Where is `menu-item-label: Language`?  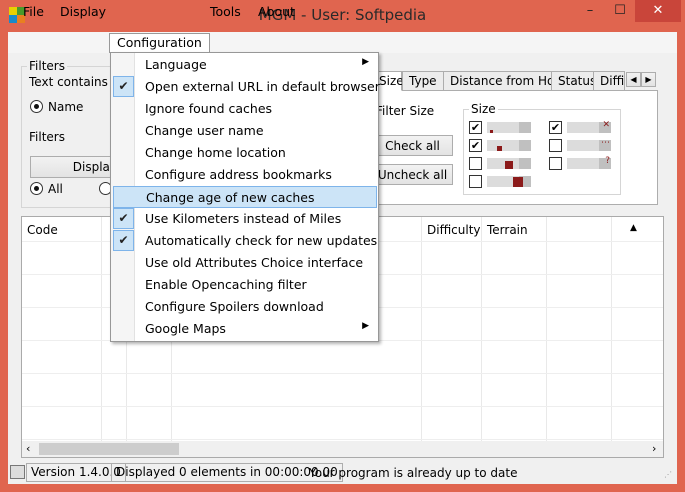 menu-item-label: Language is located at coordinates (176, 64).